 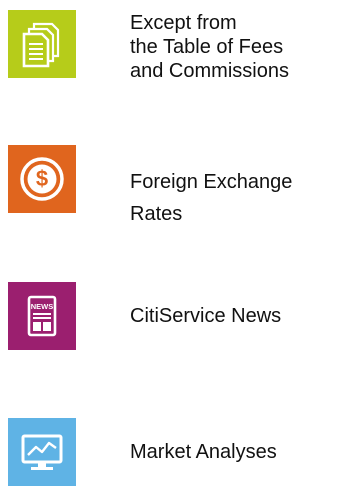 I want to click on svg-text: NEWS, so click(x=42, y=306).